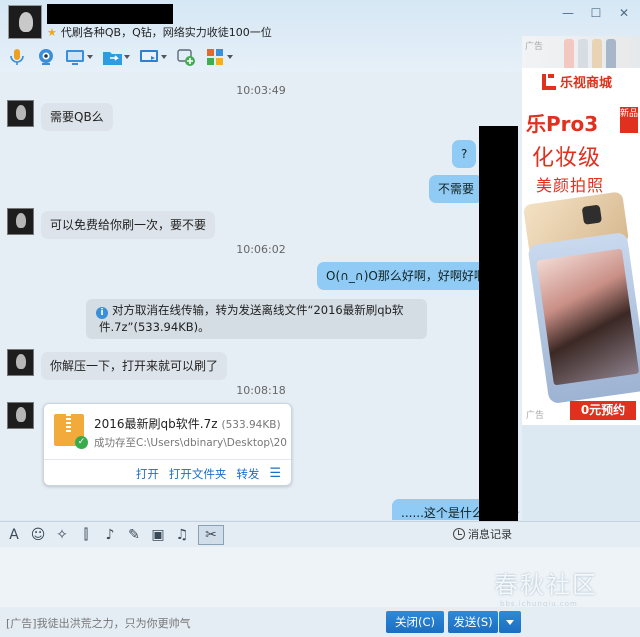  Describe the element at coordinates (86, 535) in the screenshot. I see `gif-icon: ⫿` at that location.